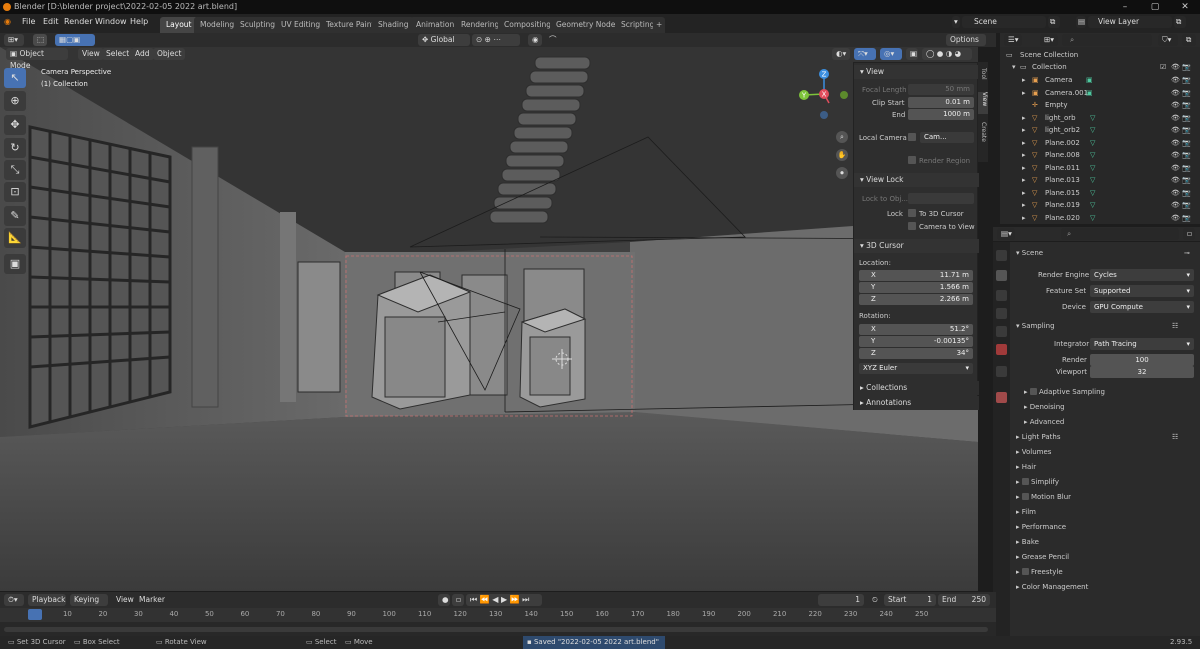  I want to click on tab-view: View, so click(983, 103).